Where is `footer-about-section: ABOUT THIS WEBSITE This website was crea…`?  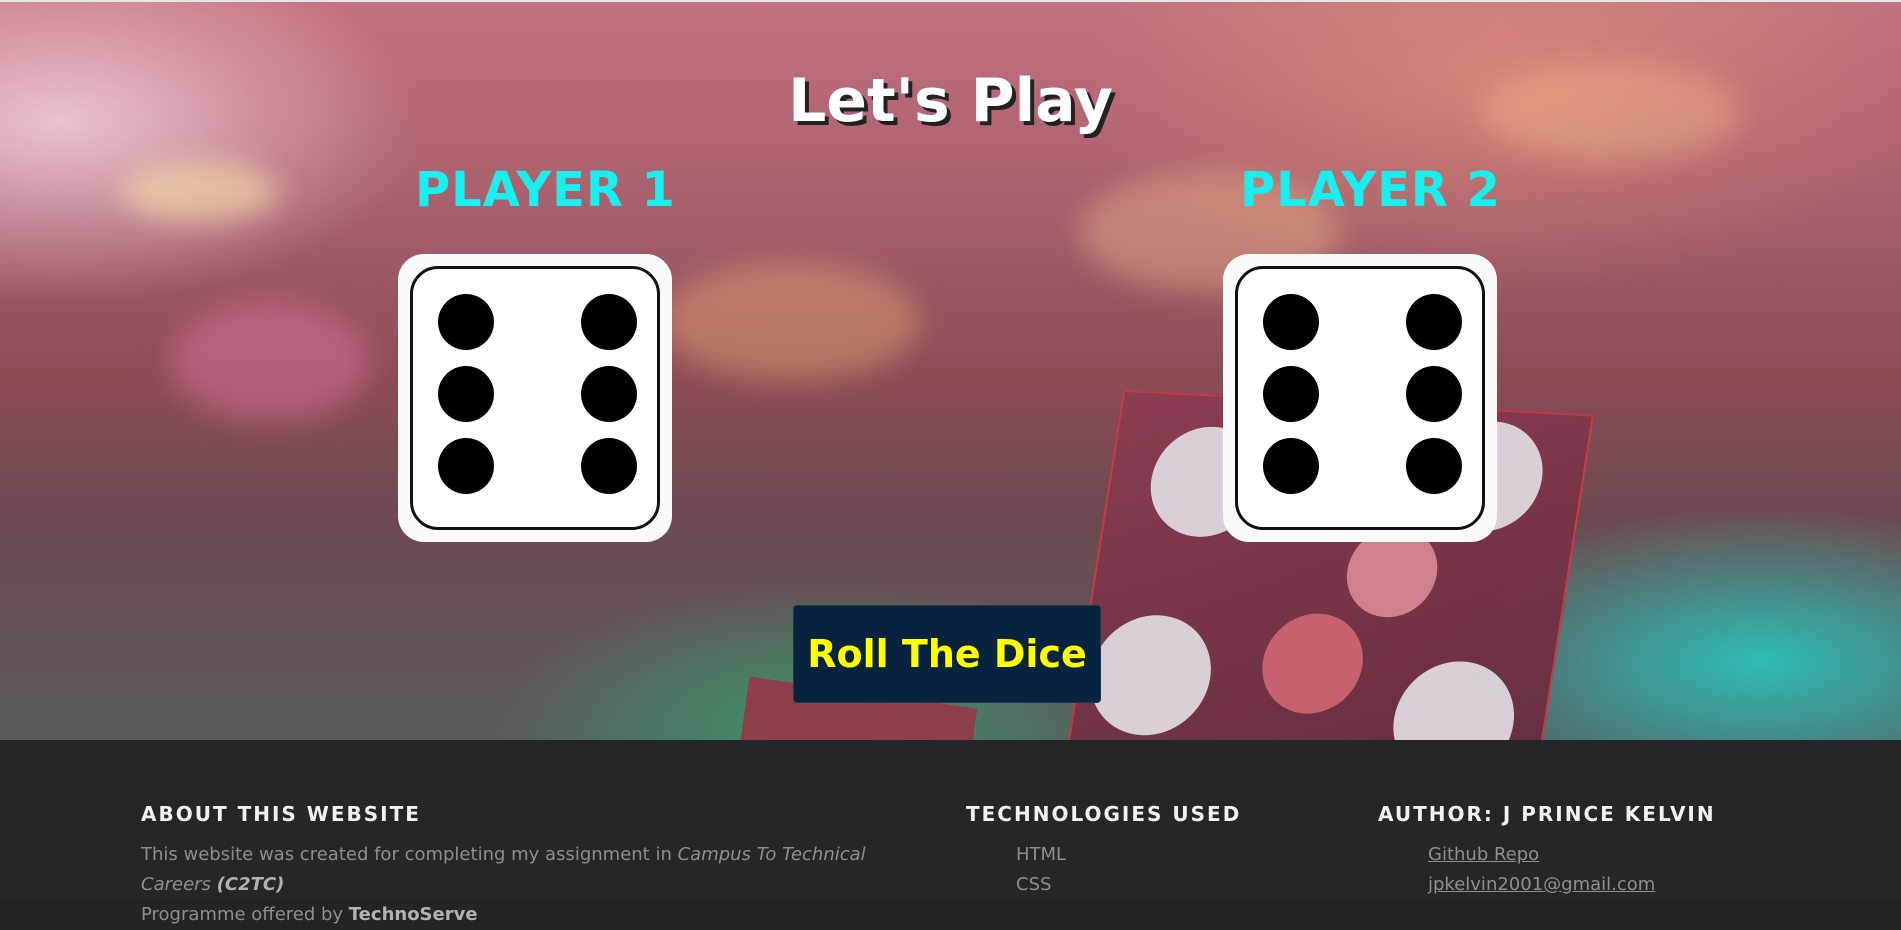
footer-about-section: ABOUT THIS WEBSITE This website was crea… is located at coordinates (541, 866).